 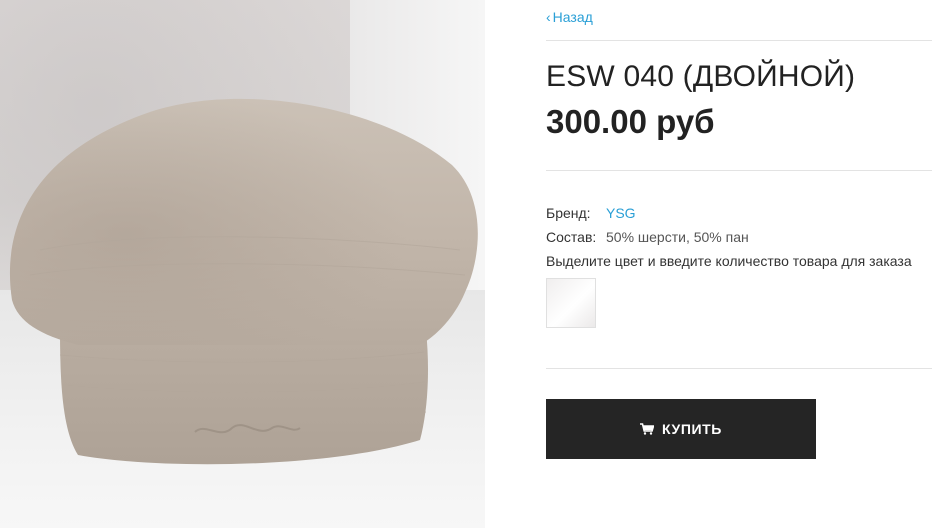 I want to click on composition-row: Состав: 50% шерсти, 50% пан, so click(x=647, y=237).